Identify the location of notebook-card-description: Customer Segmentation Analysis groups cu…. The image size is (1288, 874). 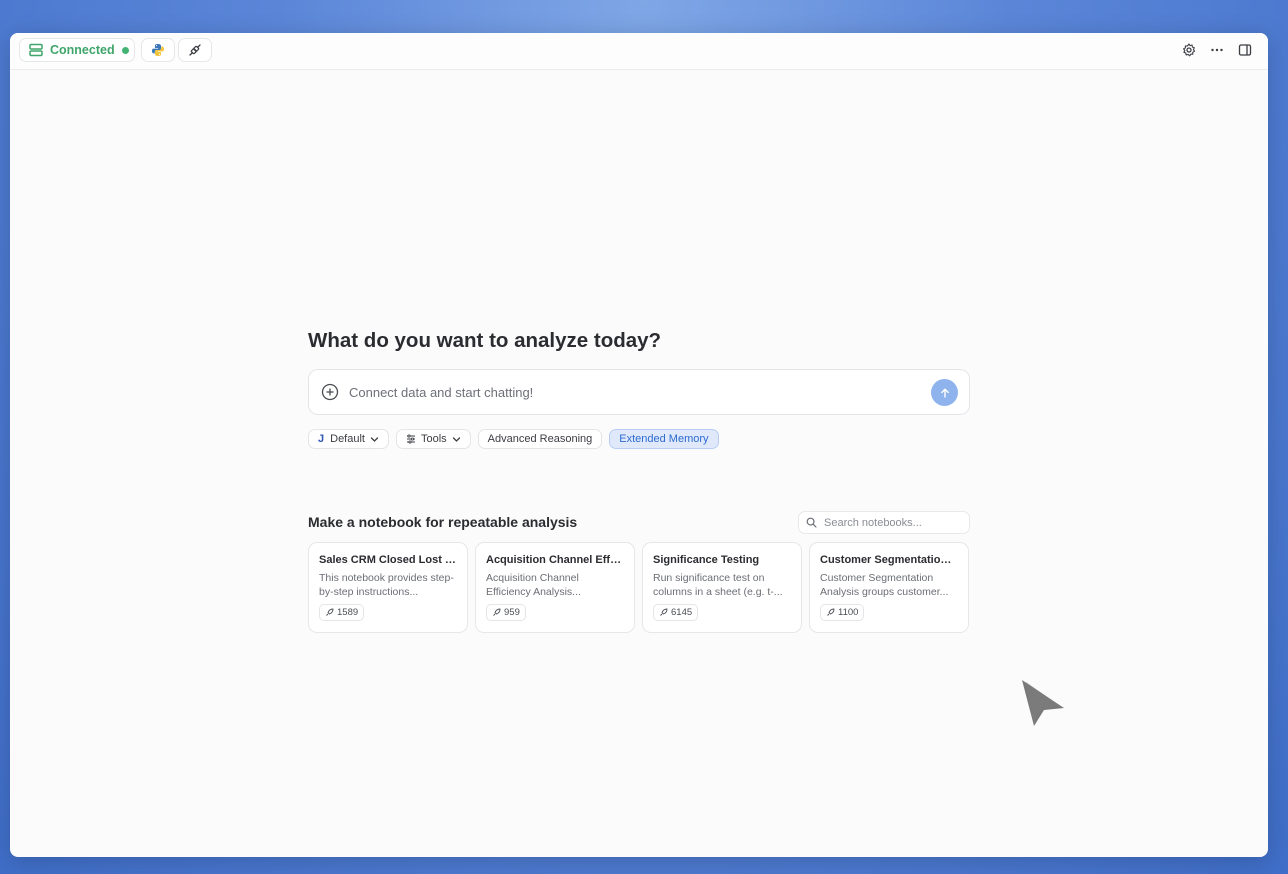
(884, 585).